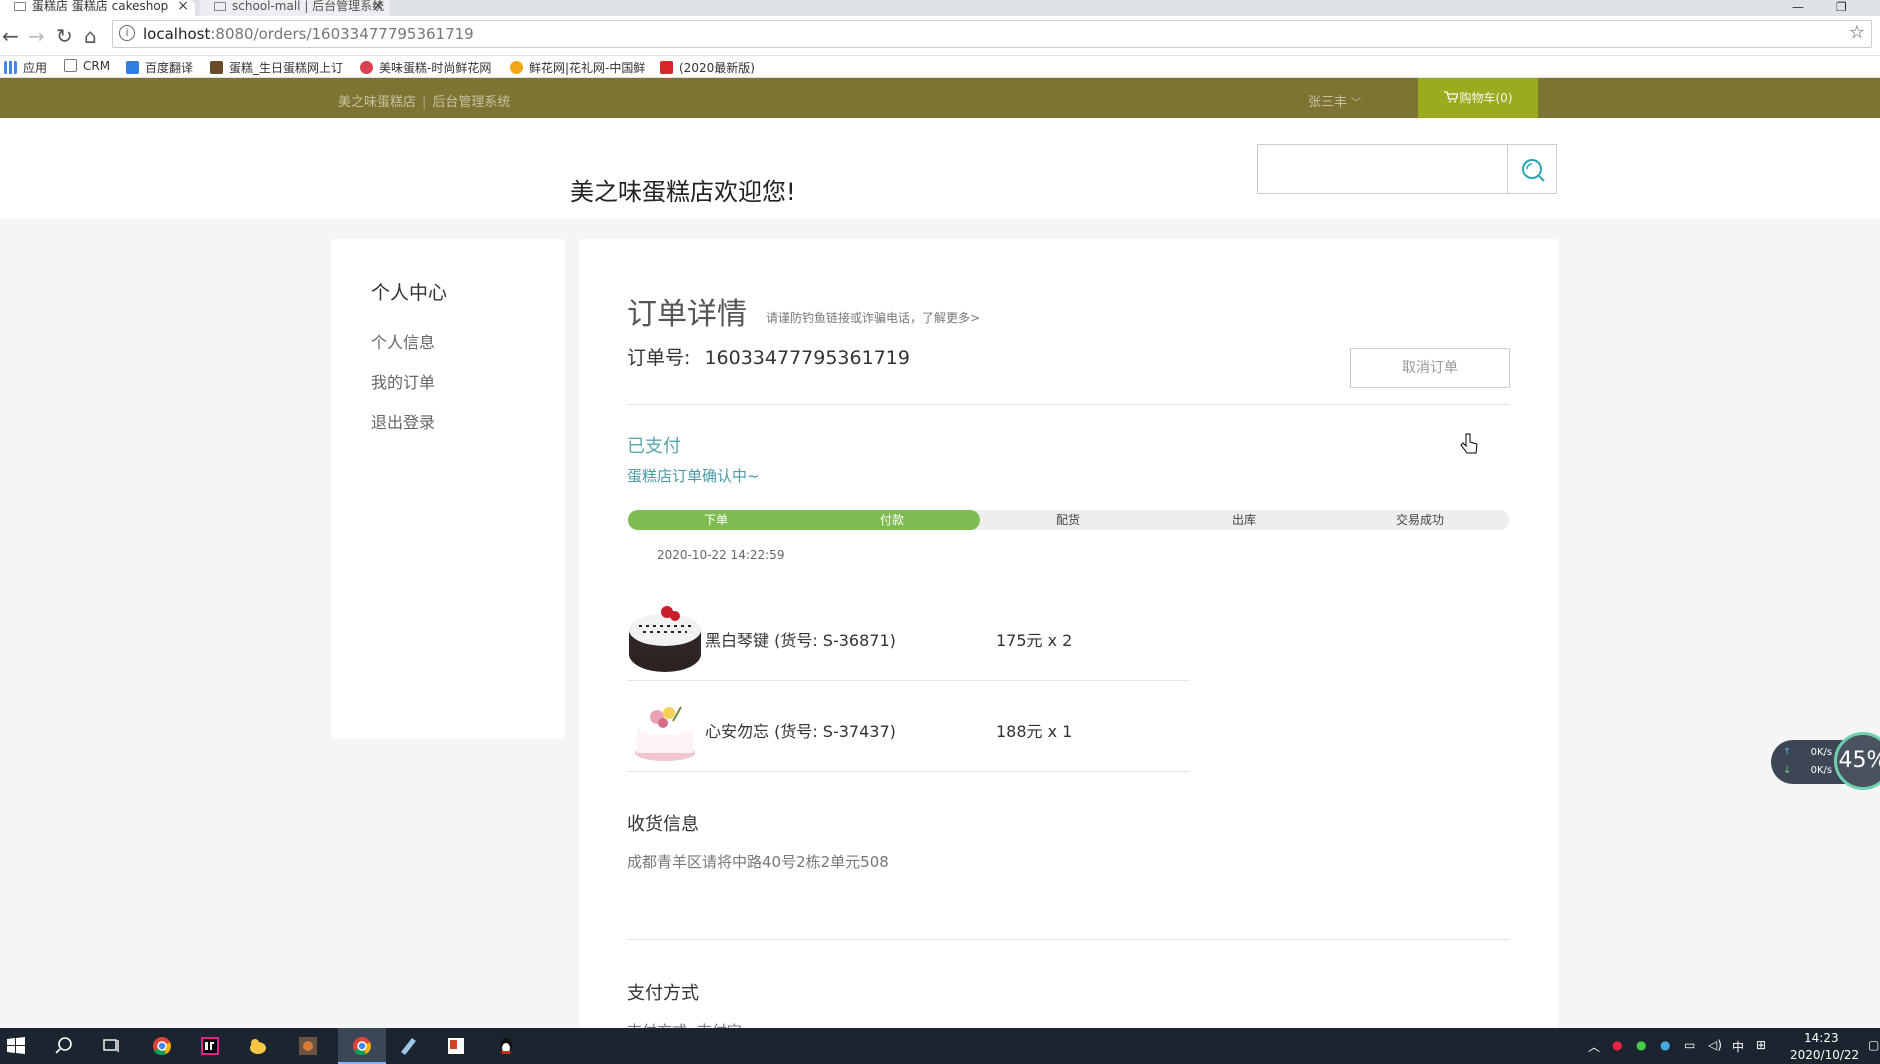 The height and width of the screenshot is (1064, 1880). What do you see at coordinates (800, 730) in the screenshot?
I see `goods-name: 心安勿忘 (货号: S-37437)` at bounding box center [800, 730].